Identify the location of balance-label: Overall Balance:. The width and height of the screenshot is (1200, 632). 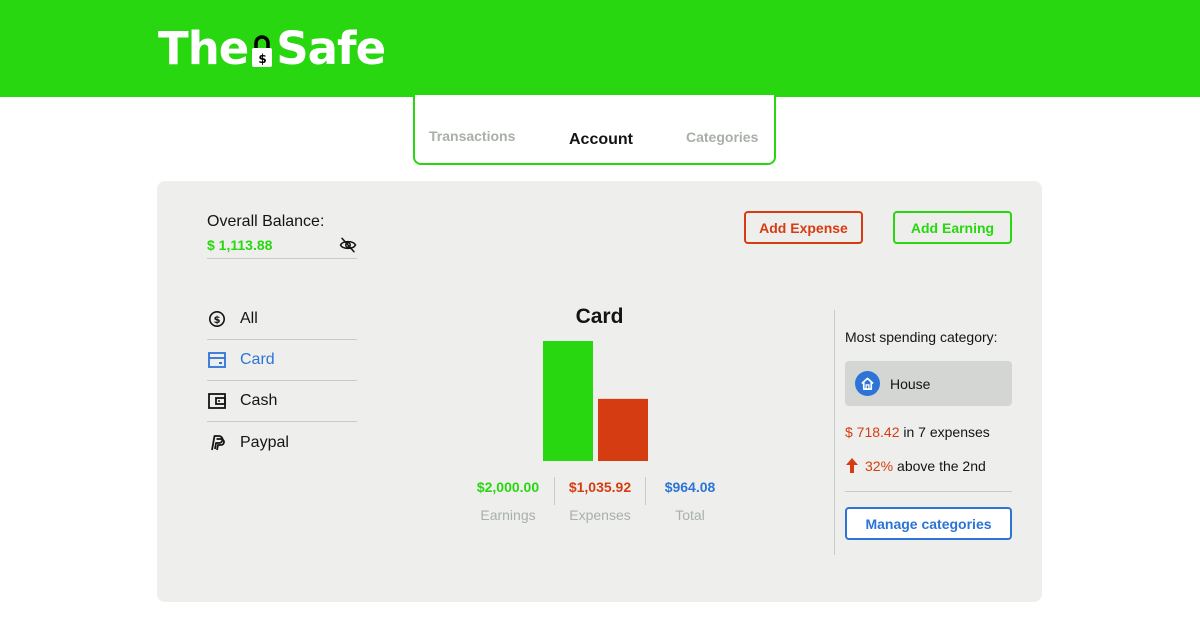
(266, 221).